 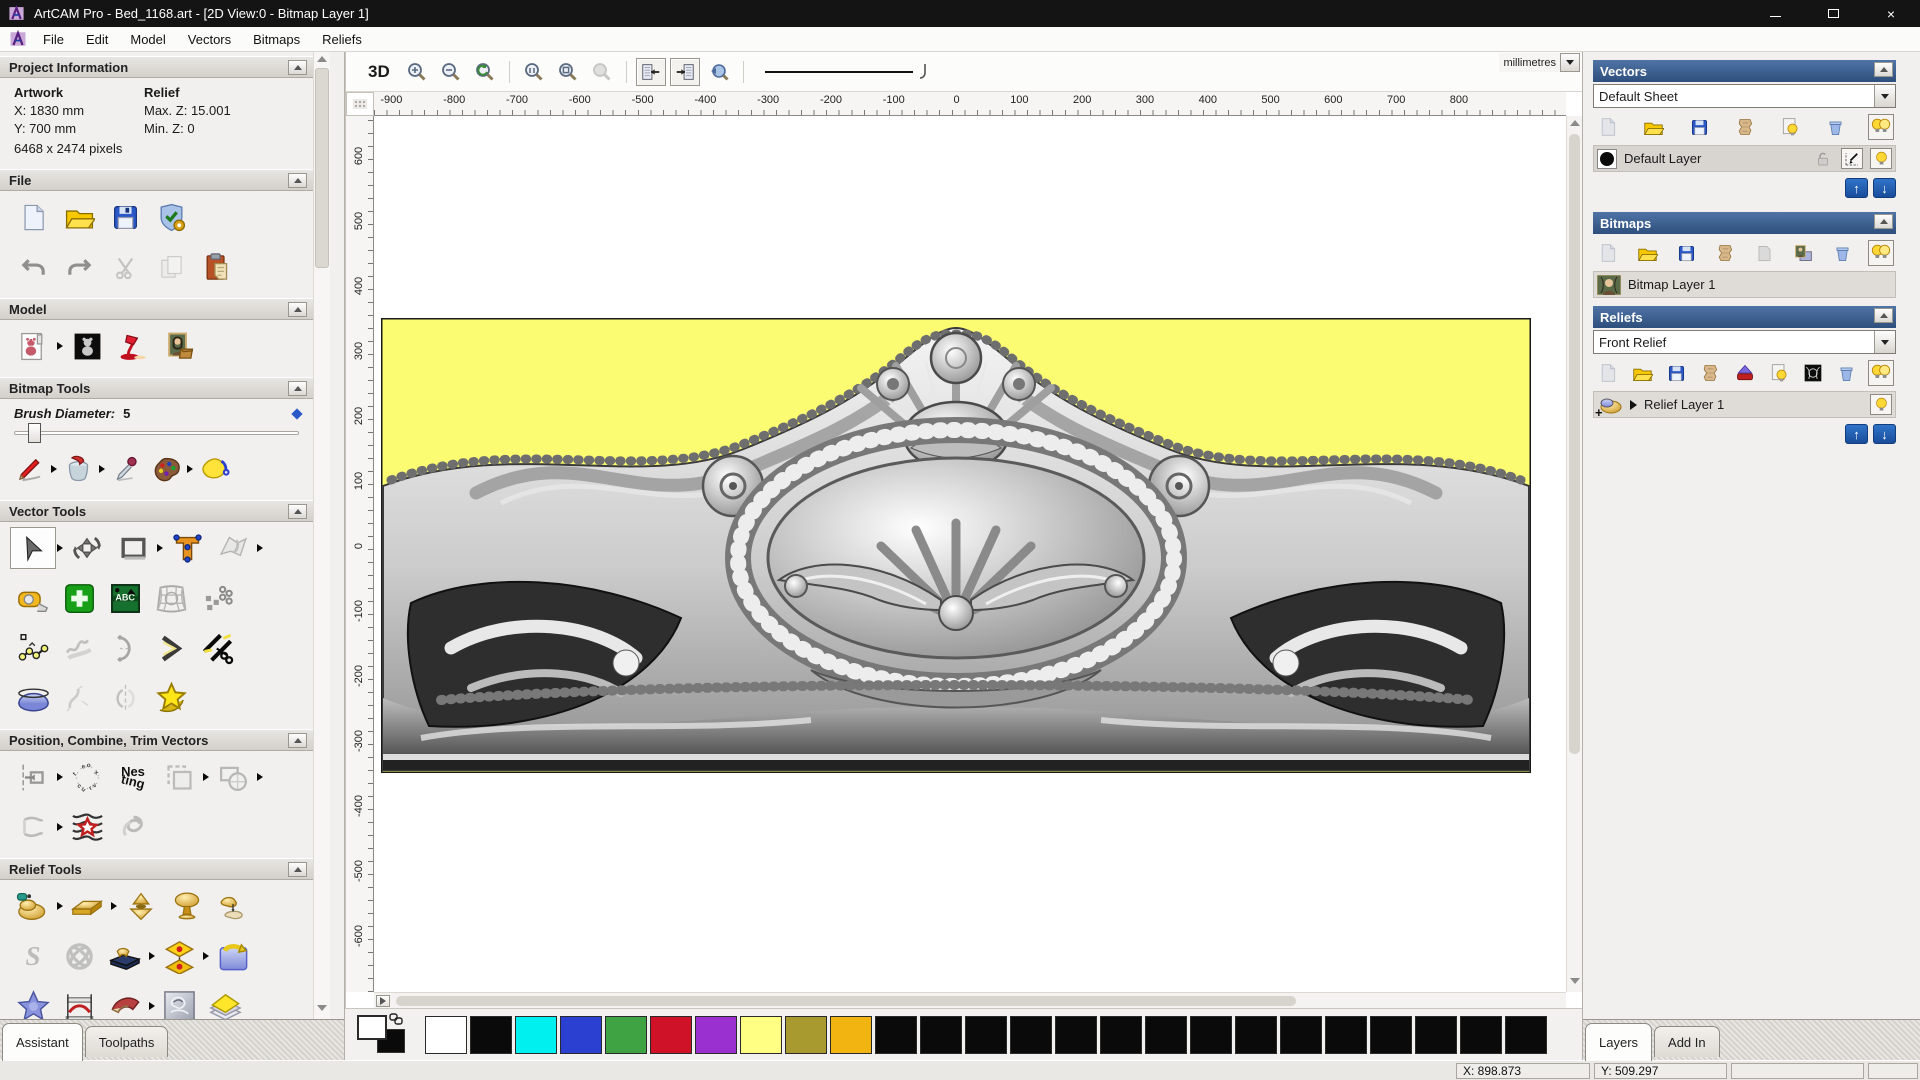 I want to click on vectors-all-layers-visibility-button, so click(x=1881, y=127).